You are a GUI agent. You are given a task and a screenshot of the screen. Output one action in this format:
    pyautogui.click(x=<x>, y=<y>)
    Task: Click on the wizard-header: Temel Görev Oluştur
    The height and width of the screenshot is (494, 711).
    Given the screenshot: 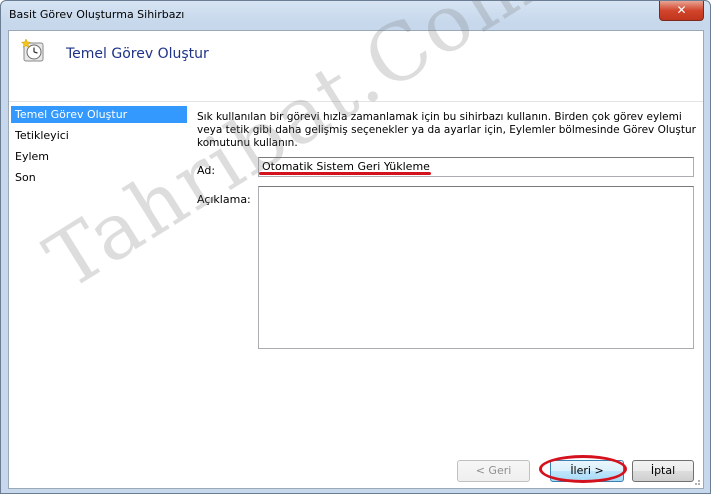 What is the action you would take?
    pyautogui.click(x=356, y=66)
    